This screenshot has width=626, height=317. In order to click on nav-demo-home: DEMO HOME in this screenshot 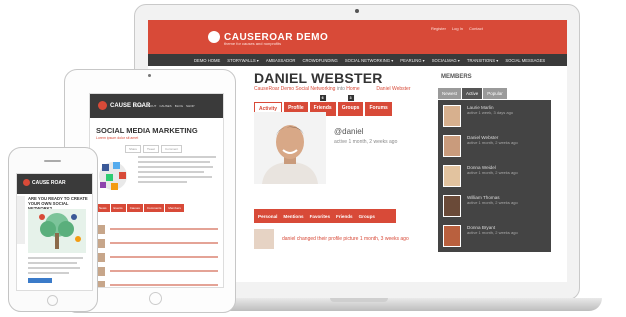, I will do `click(207, 60)`.